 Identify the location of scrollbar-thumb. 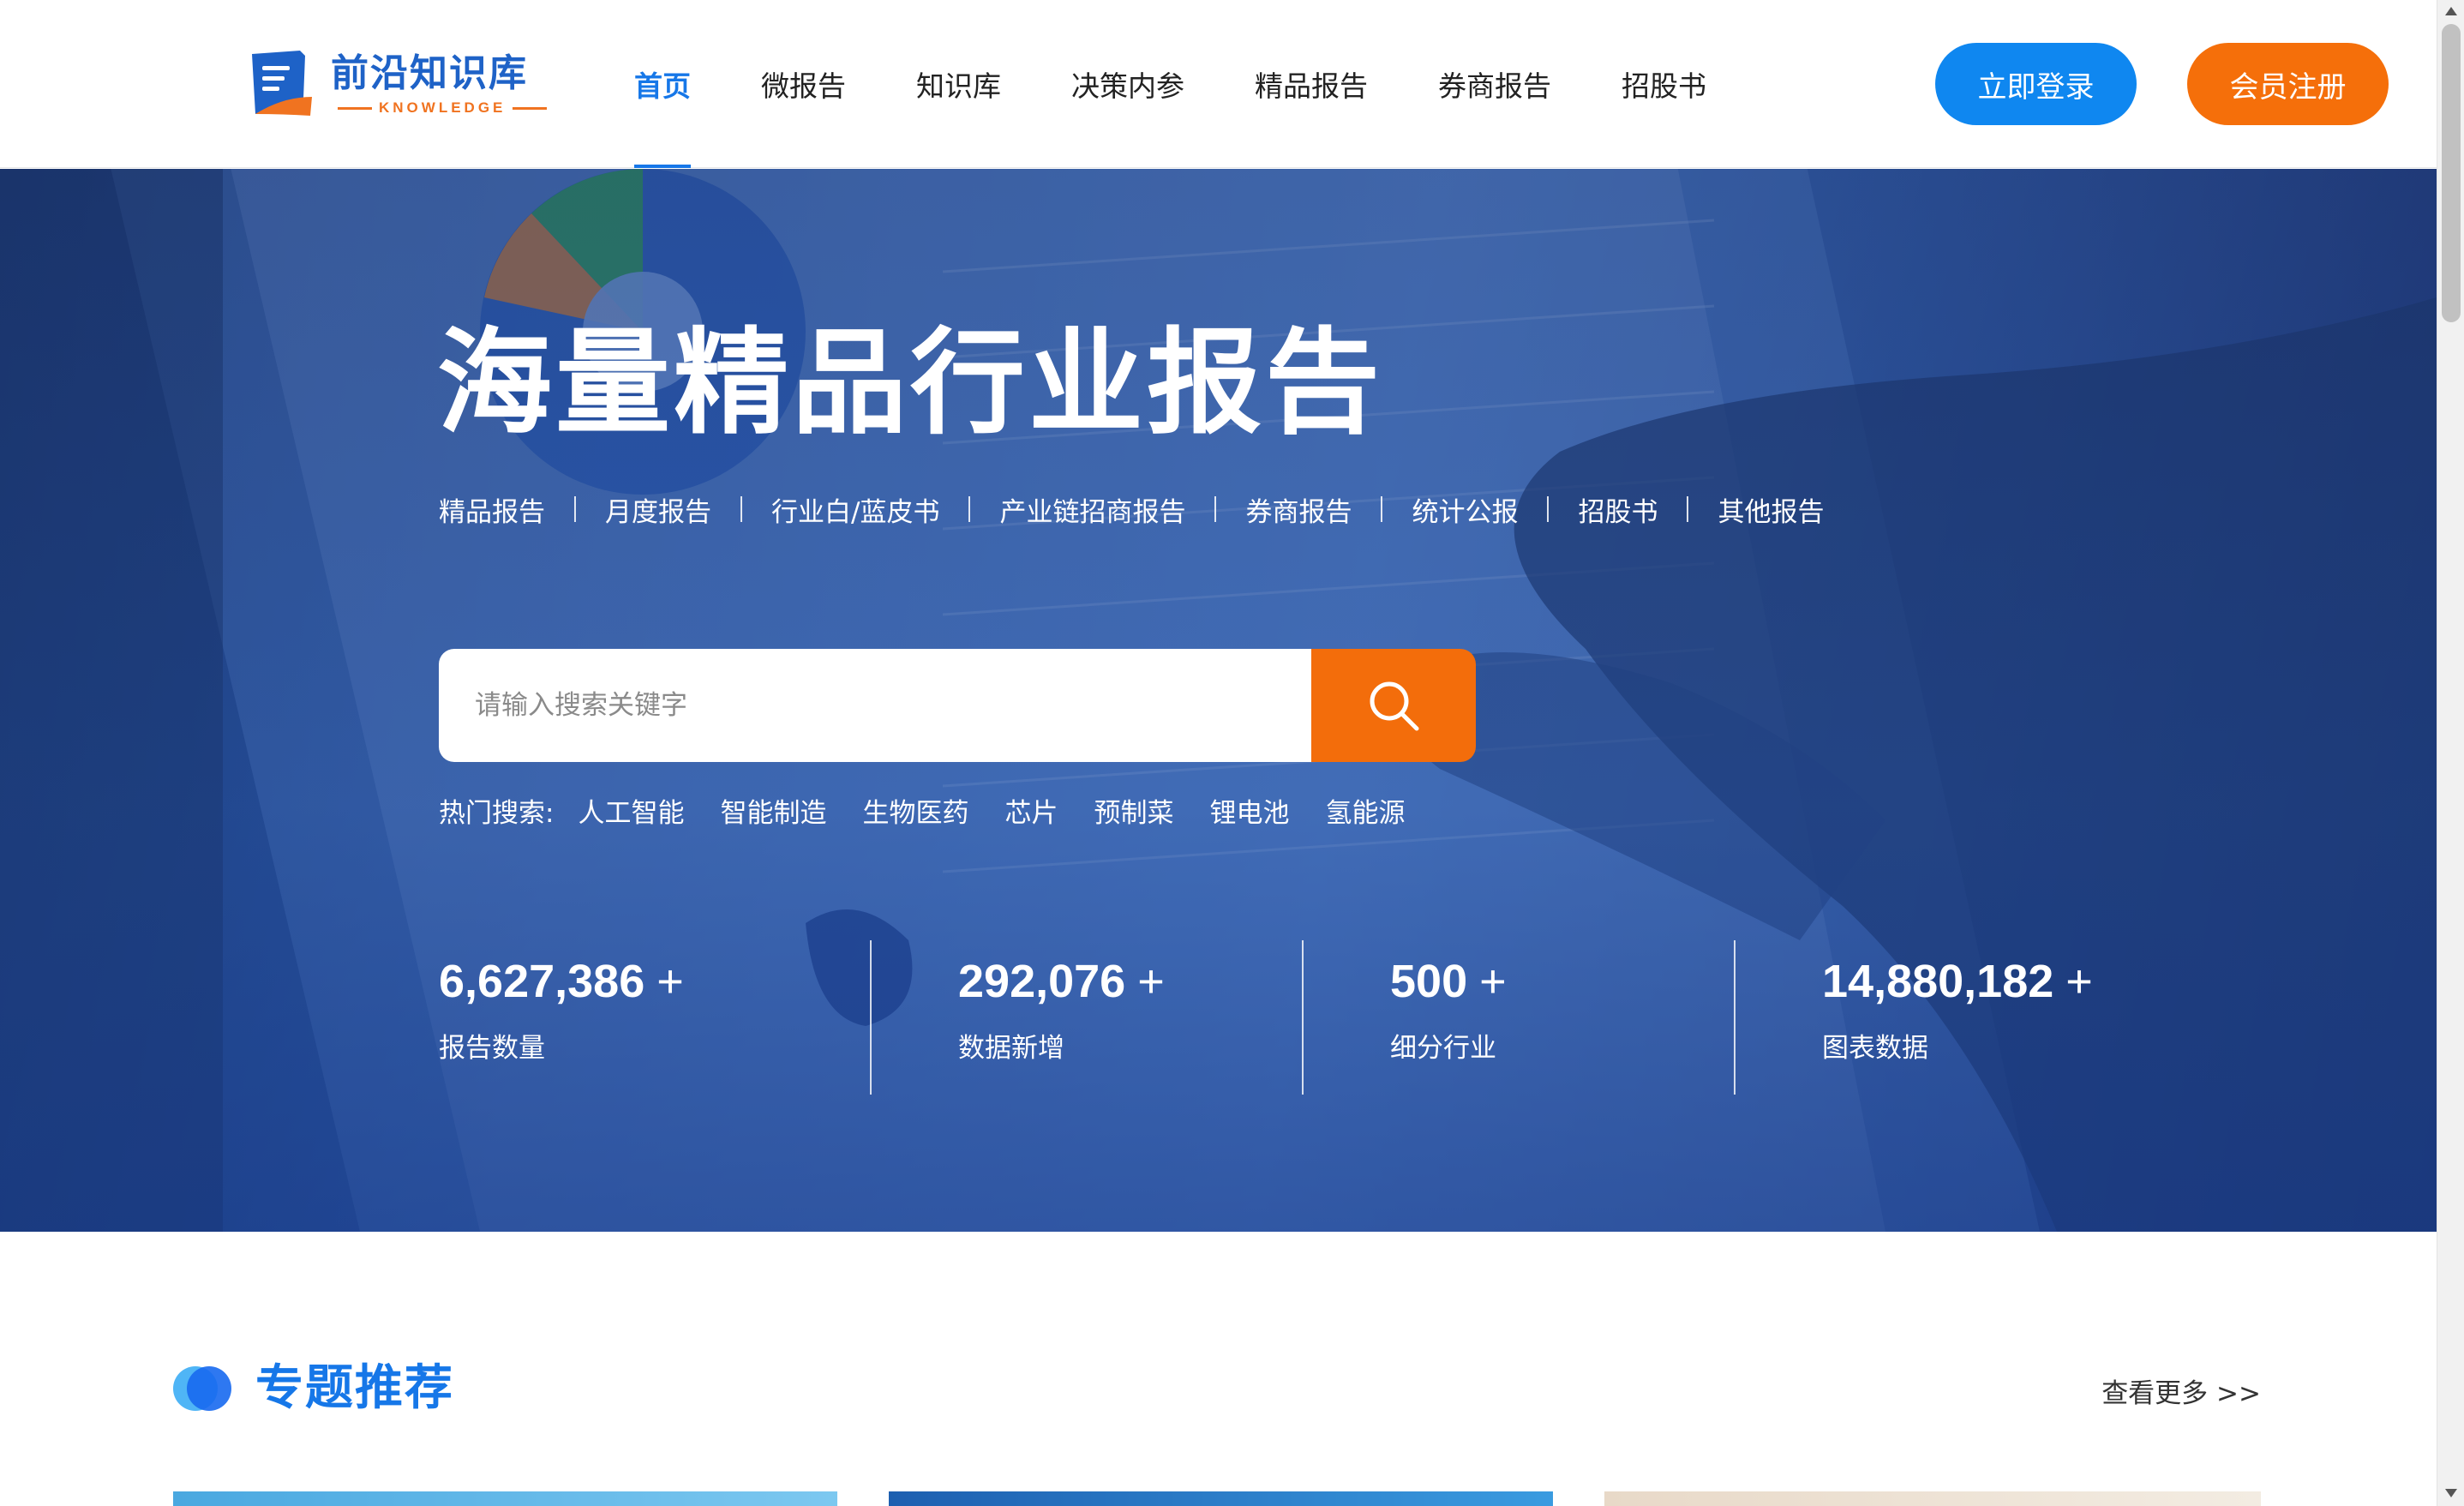
(2451, 173).